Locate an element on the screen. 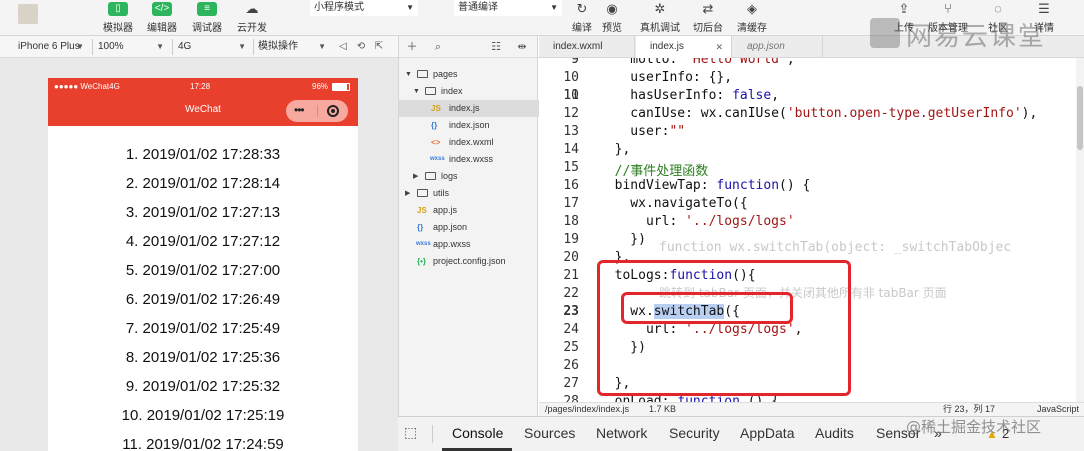 The height and width of the screenshot is (451, 1084). network-select: 4G ▼ is located at coordinates (214, 47).